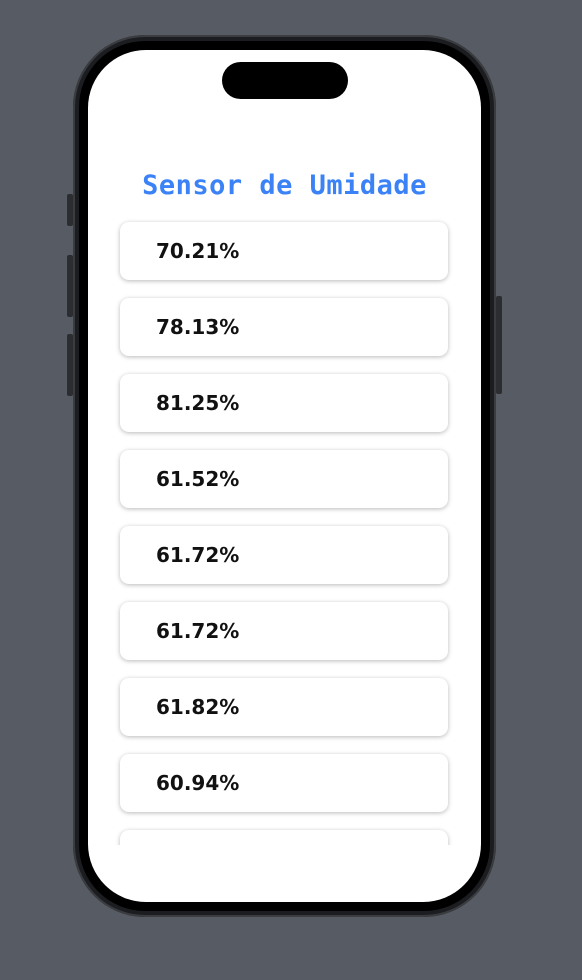 Image resolution: width=582 pixels, height=980 pixels. I want to click on page-title: Sensor de Umidade, so click(284, 185).